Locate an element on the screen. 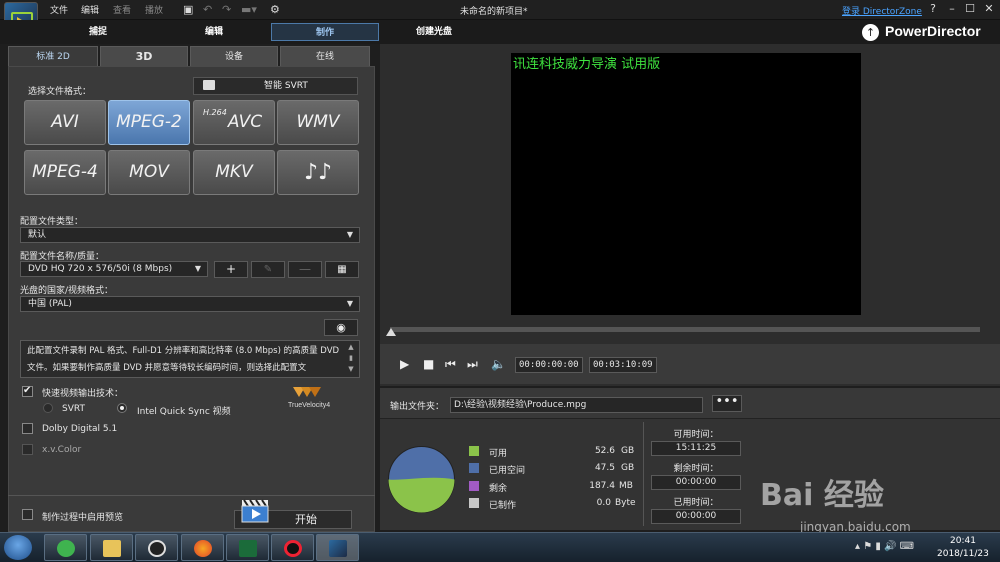  format-mov-button: MOV is located at coordinates (149, 172).